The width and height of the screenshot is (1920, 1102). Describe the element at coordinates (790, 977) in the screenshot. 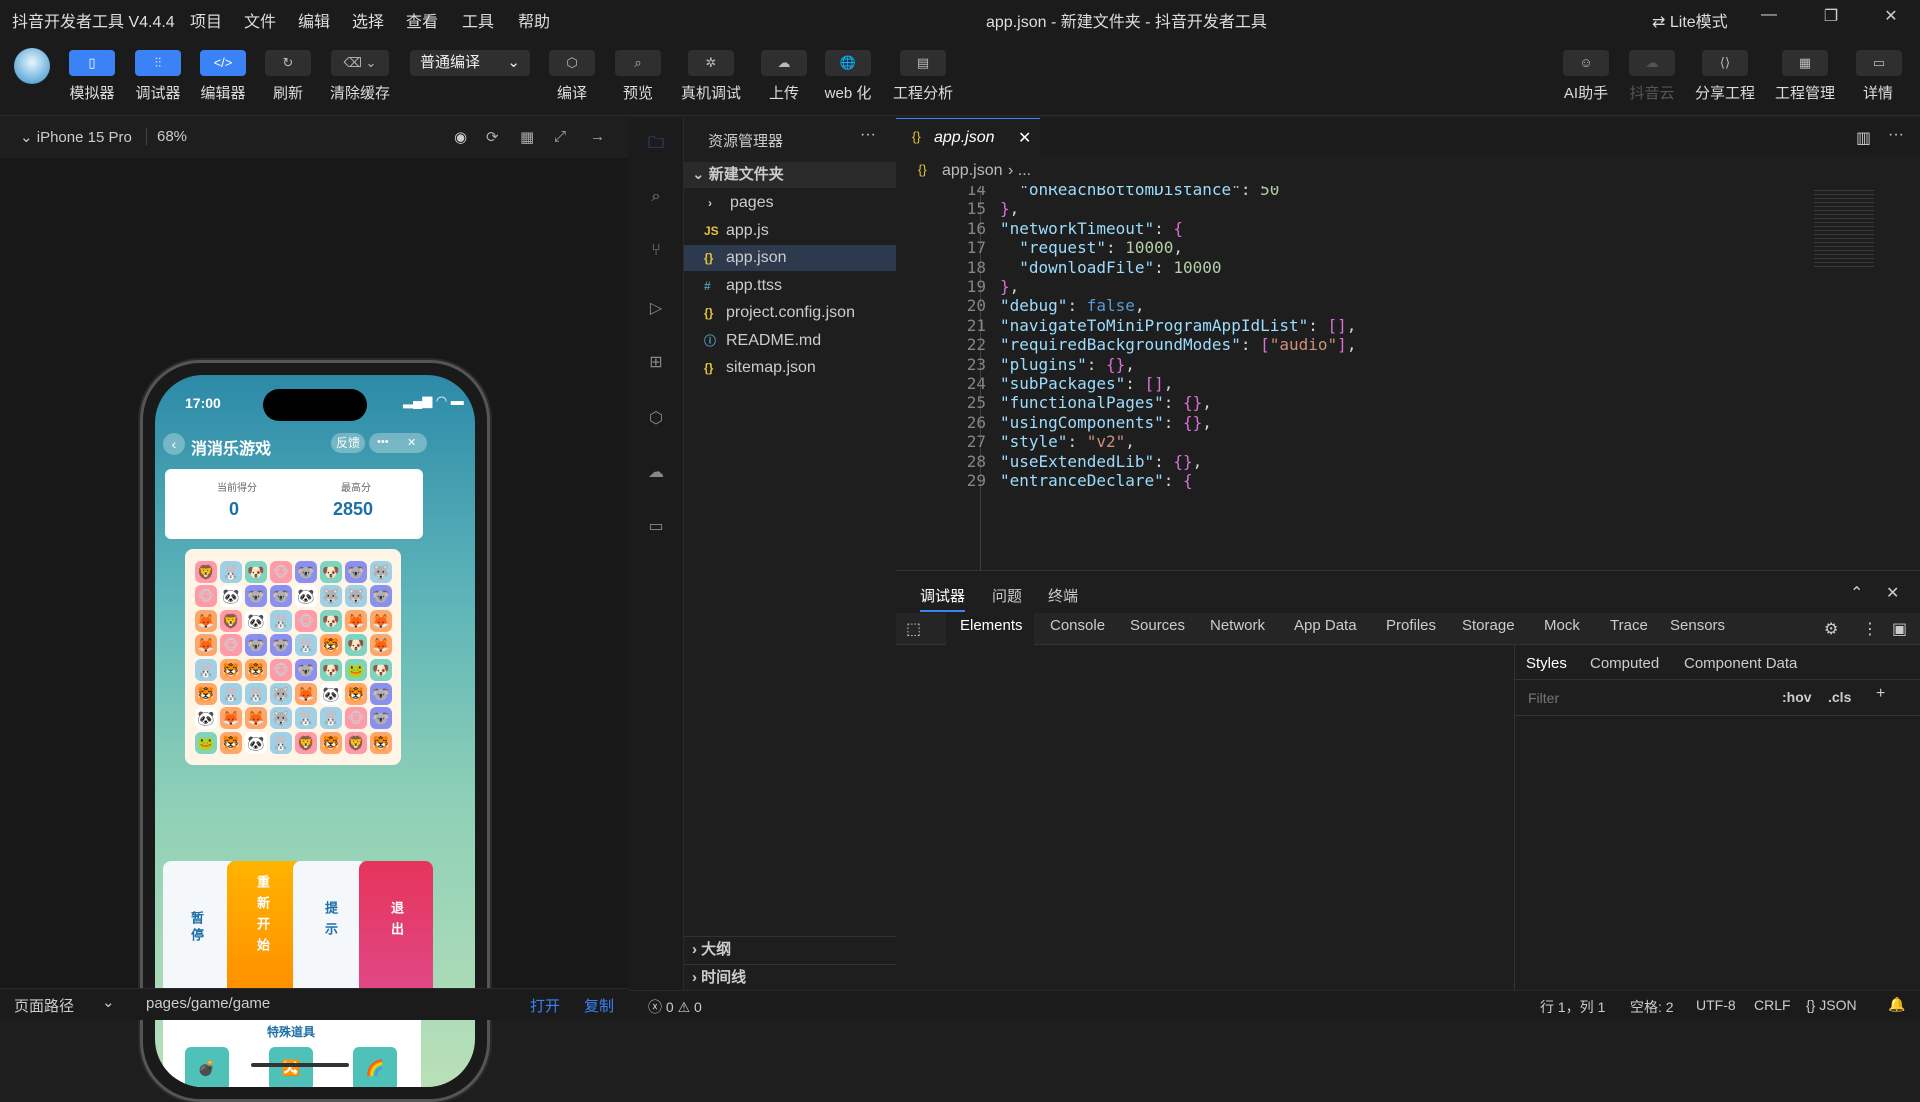

I see `timeline-section: › 时间线` at that location.